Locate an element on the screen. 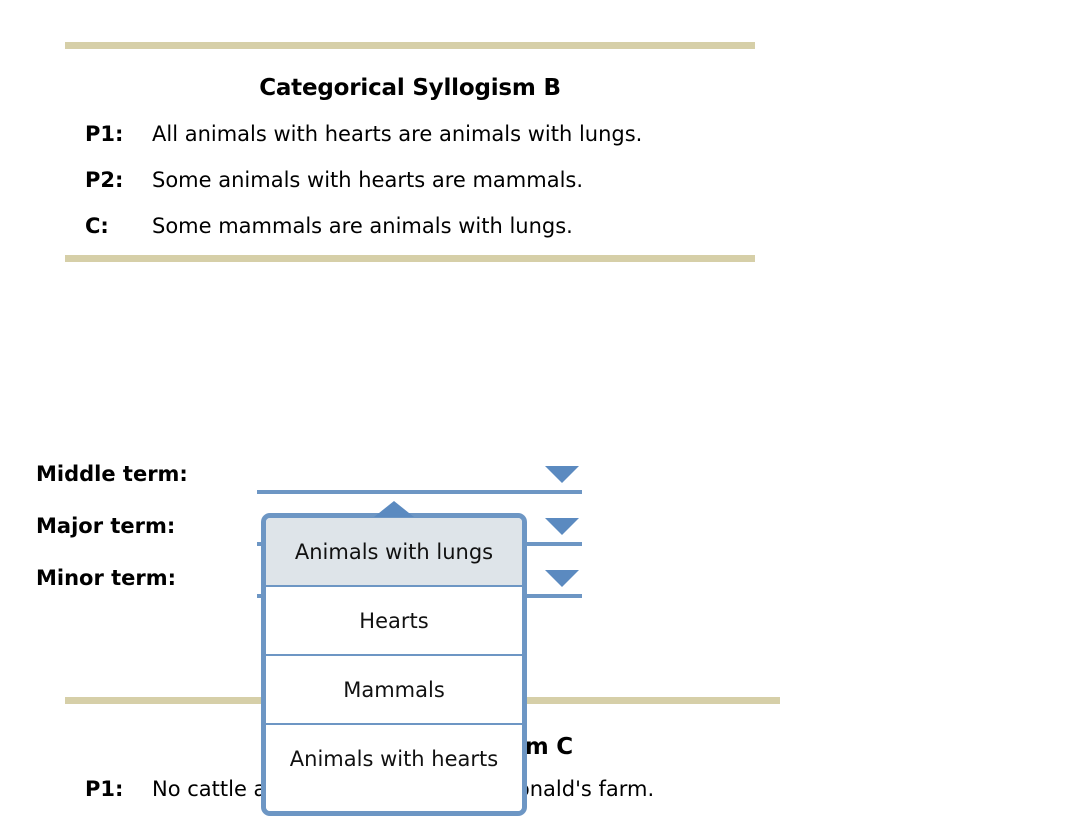 This screenshot has height=818, width=1088. premise-text: Some animals with hearts are mammals. is located at coordinates (368, 180).